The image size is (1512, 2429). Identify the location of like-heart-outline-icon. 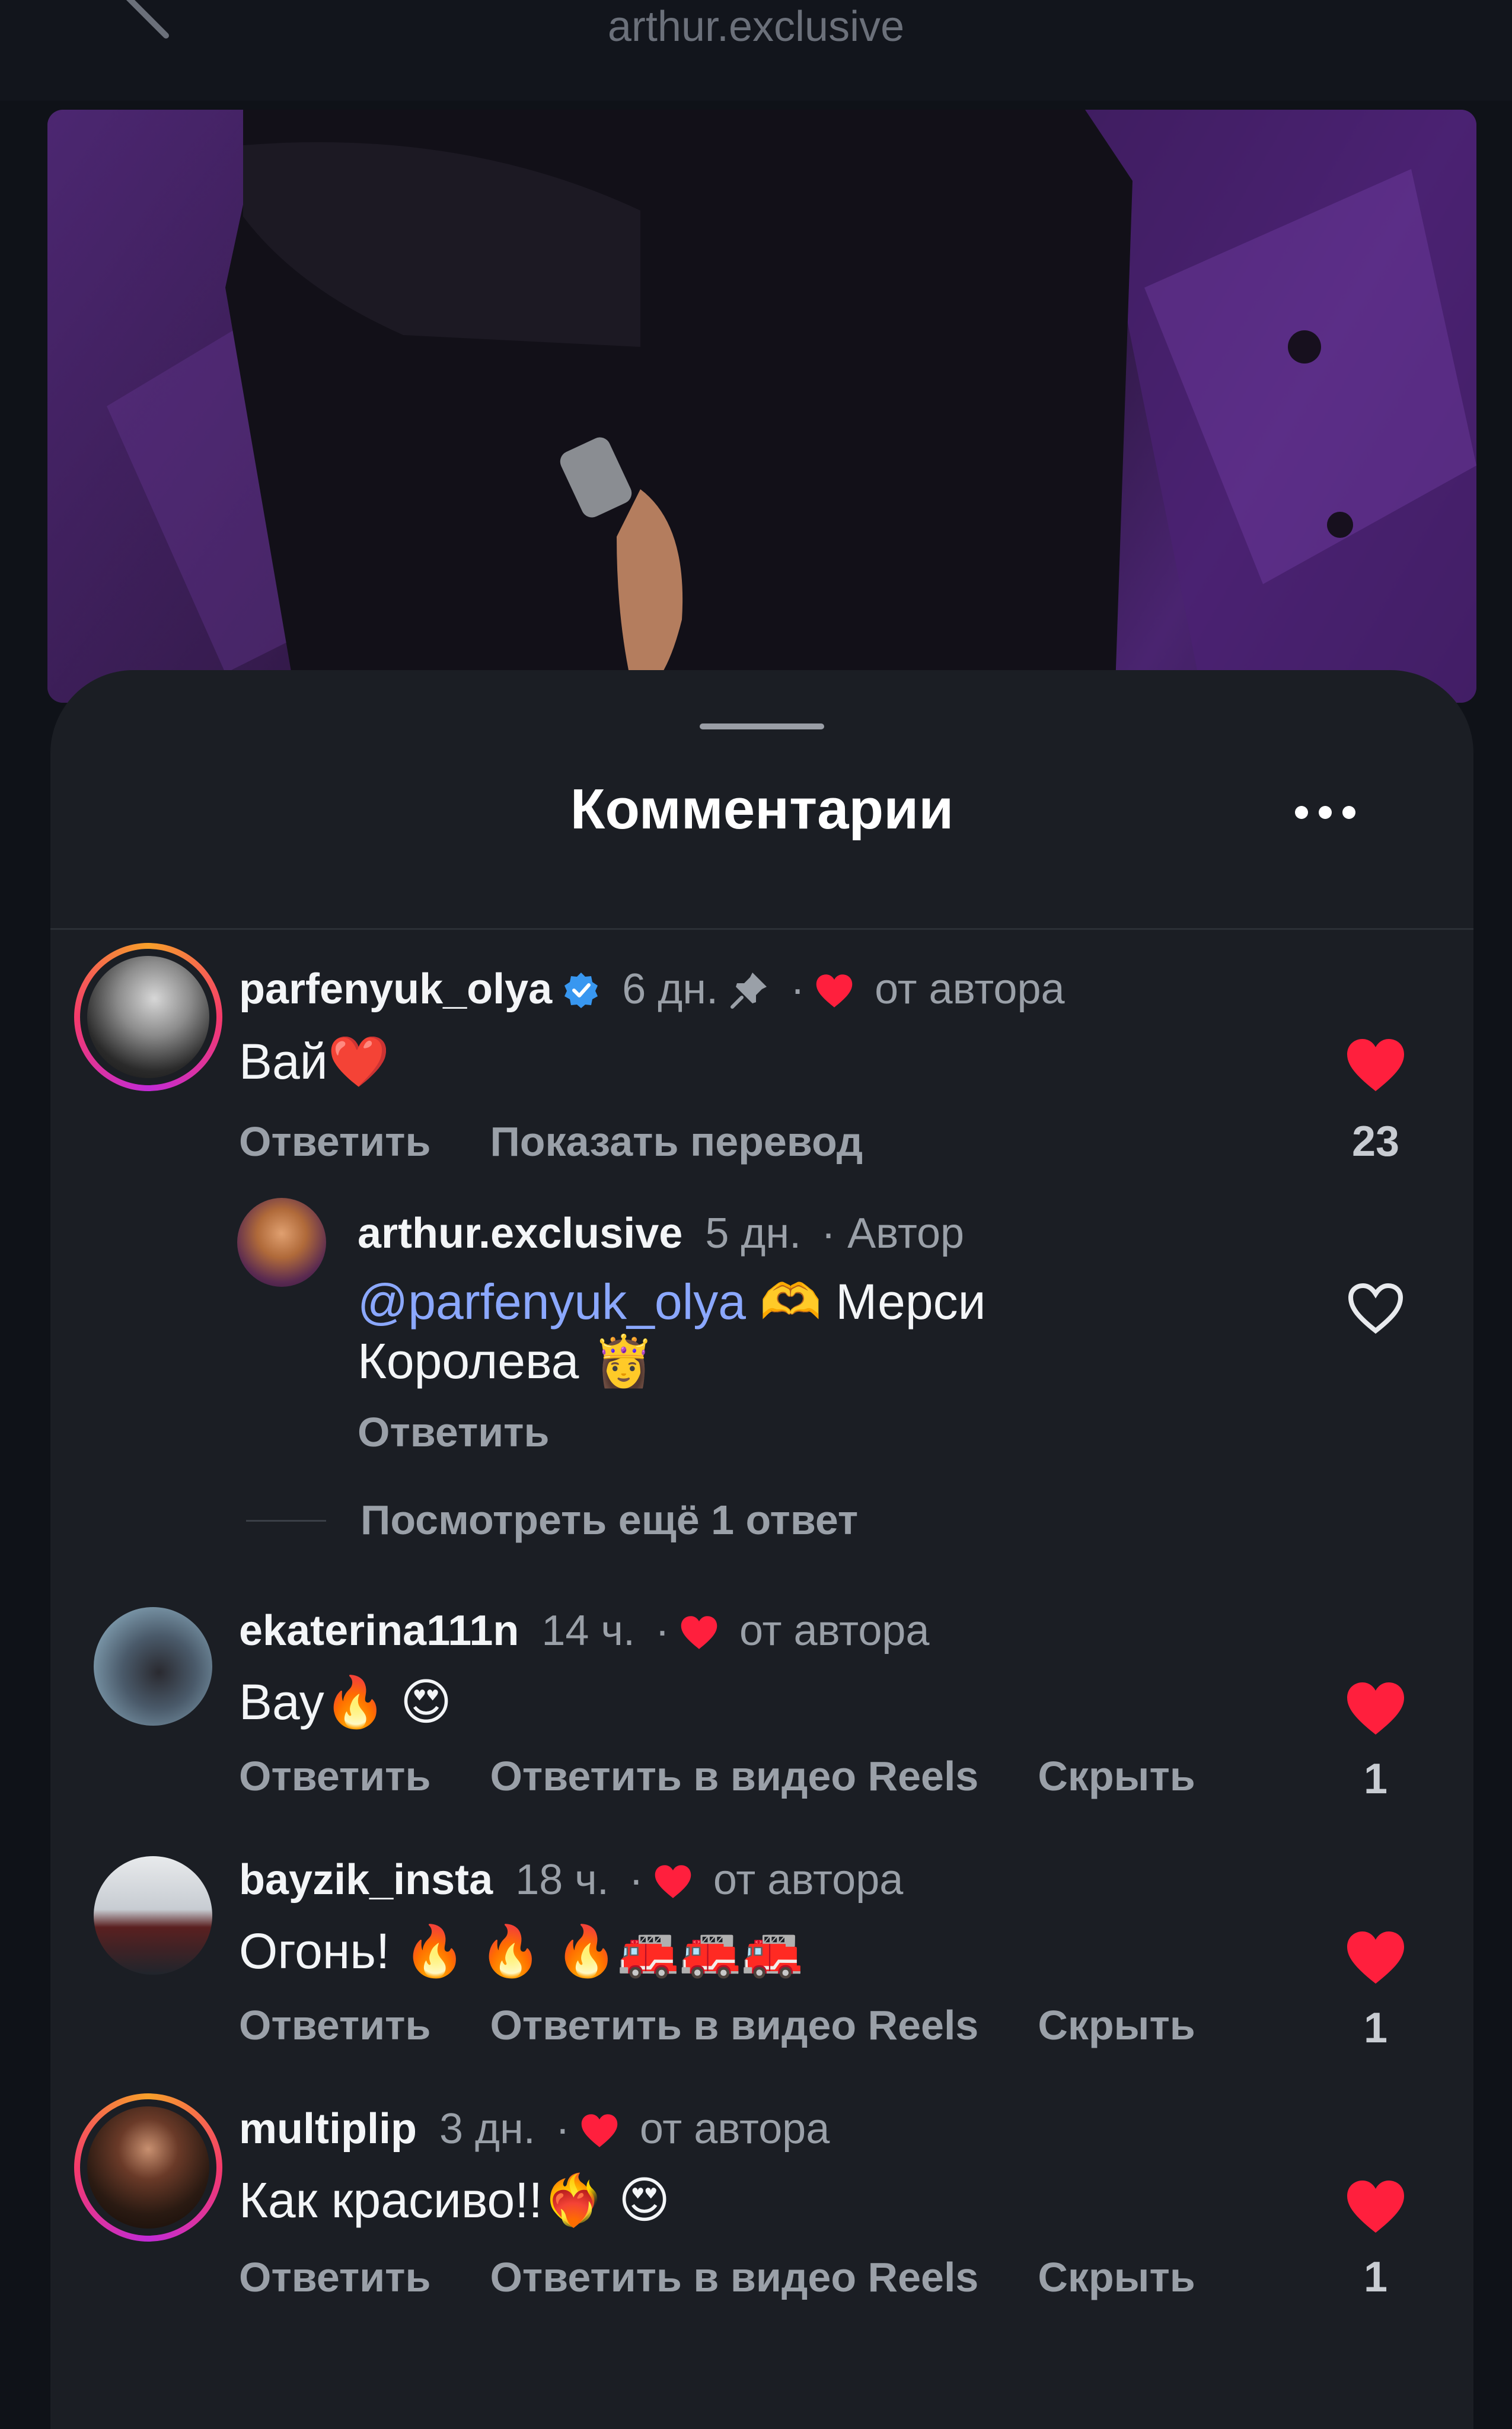
(1375, 1308).